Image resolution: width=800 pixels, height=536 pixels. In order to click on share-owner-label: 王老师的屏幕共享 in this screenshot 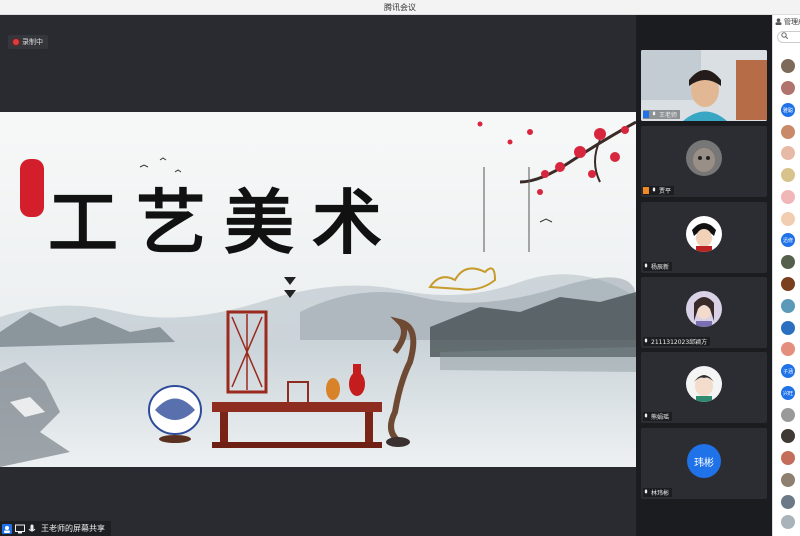, I will do `click(73, 528)`.